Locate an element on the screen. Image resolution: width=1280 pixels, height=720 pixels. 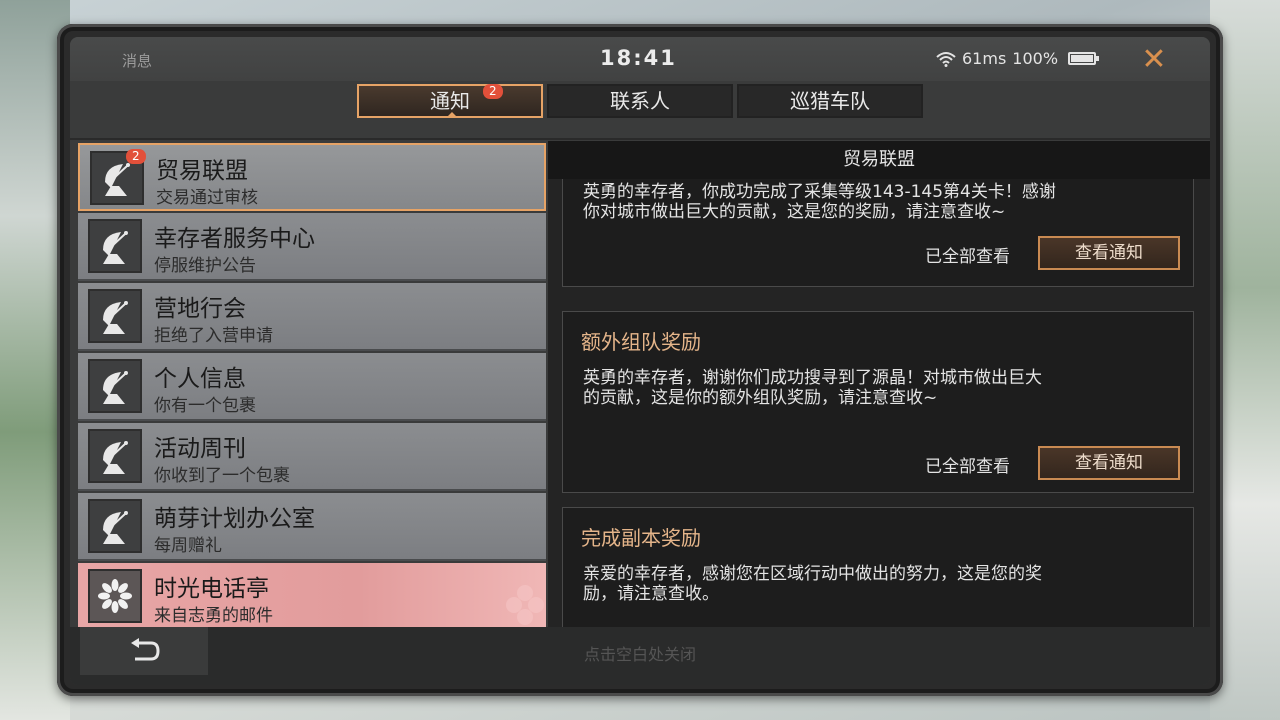
list-item-personal-info: 个人信息 你有一个包裹 is located at coordinates (312, 387).